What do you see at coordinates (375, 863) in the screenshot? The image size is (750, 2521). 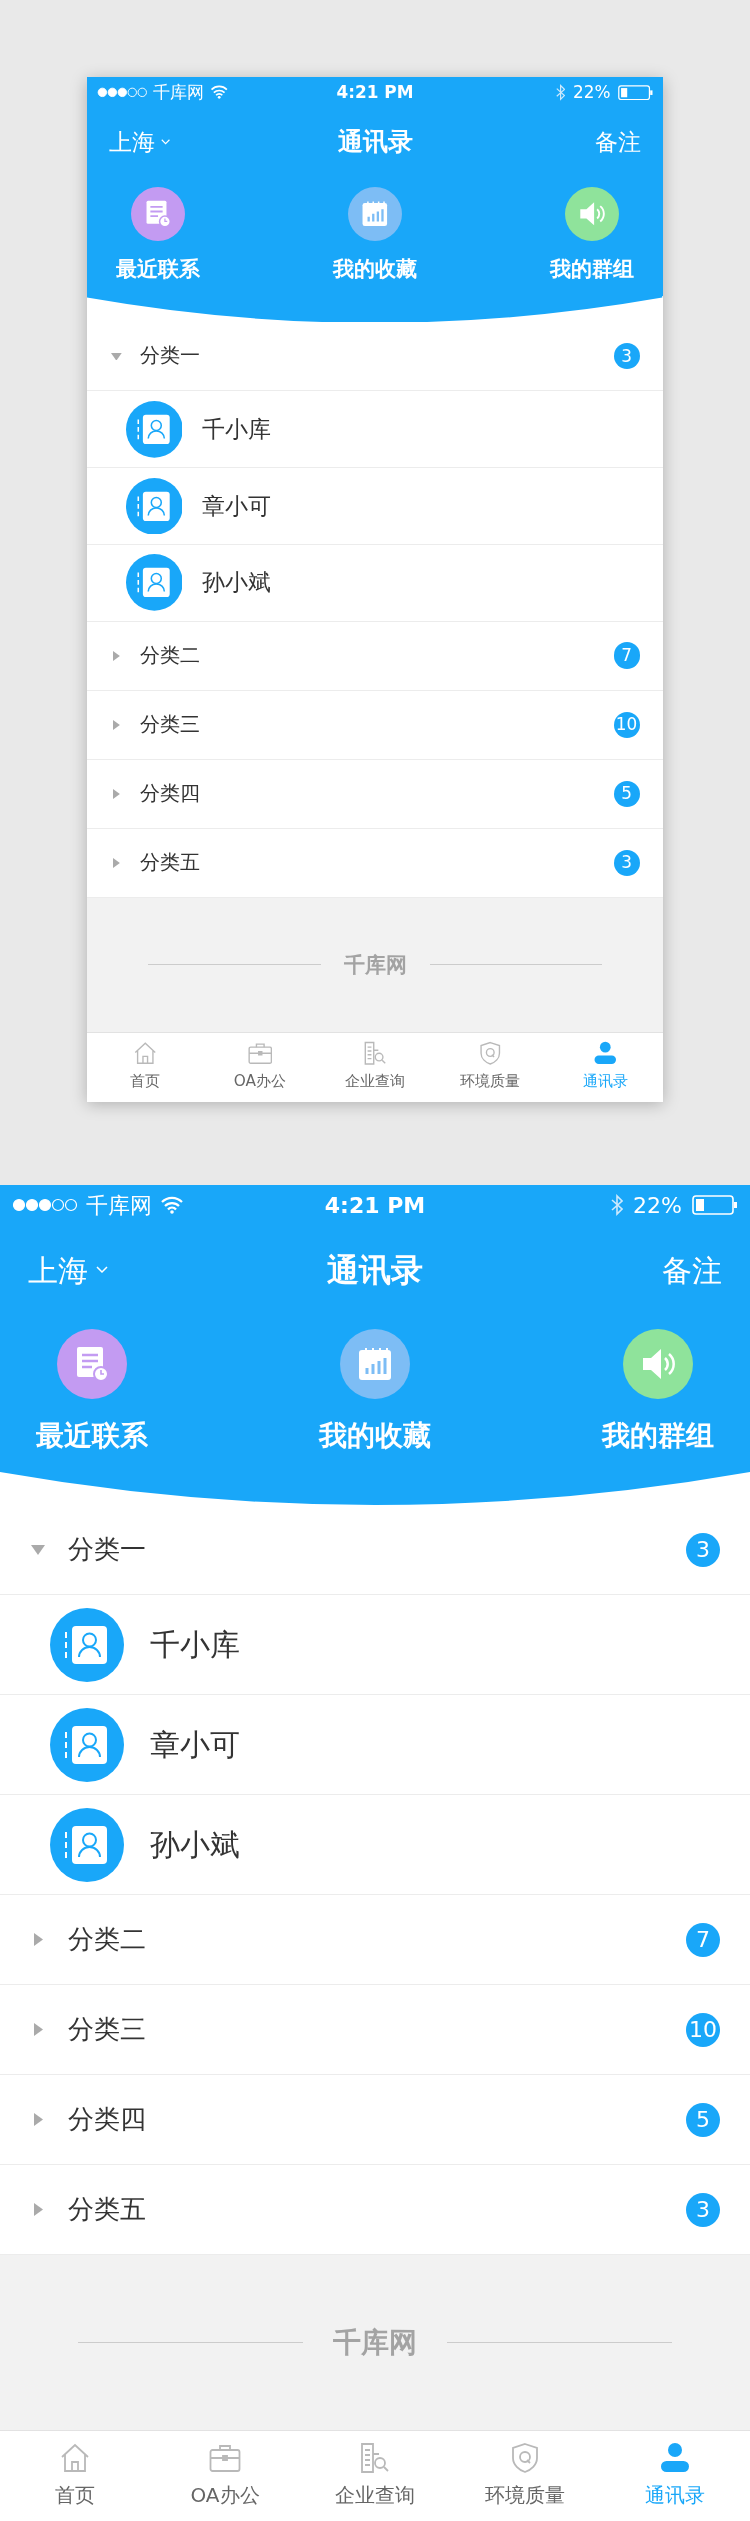 I see `category-row: 分类五 3` at bounding box center [375, 863].